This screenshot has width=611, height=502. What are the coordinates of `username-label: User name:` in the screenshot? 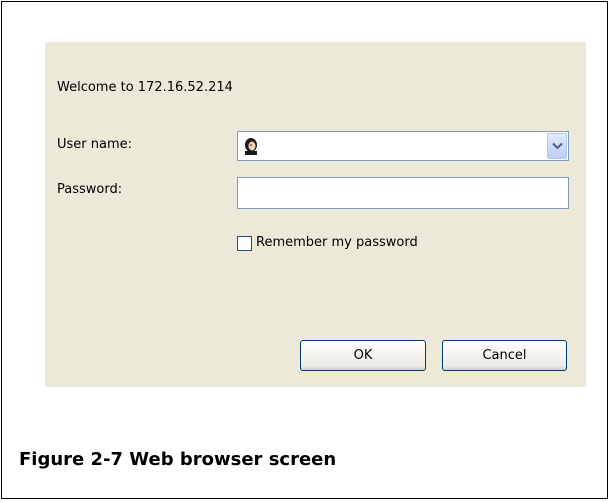 It's located at (95, 144).